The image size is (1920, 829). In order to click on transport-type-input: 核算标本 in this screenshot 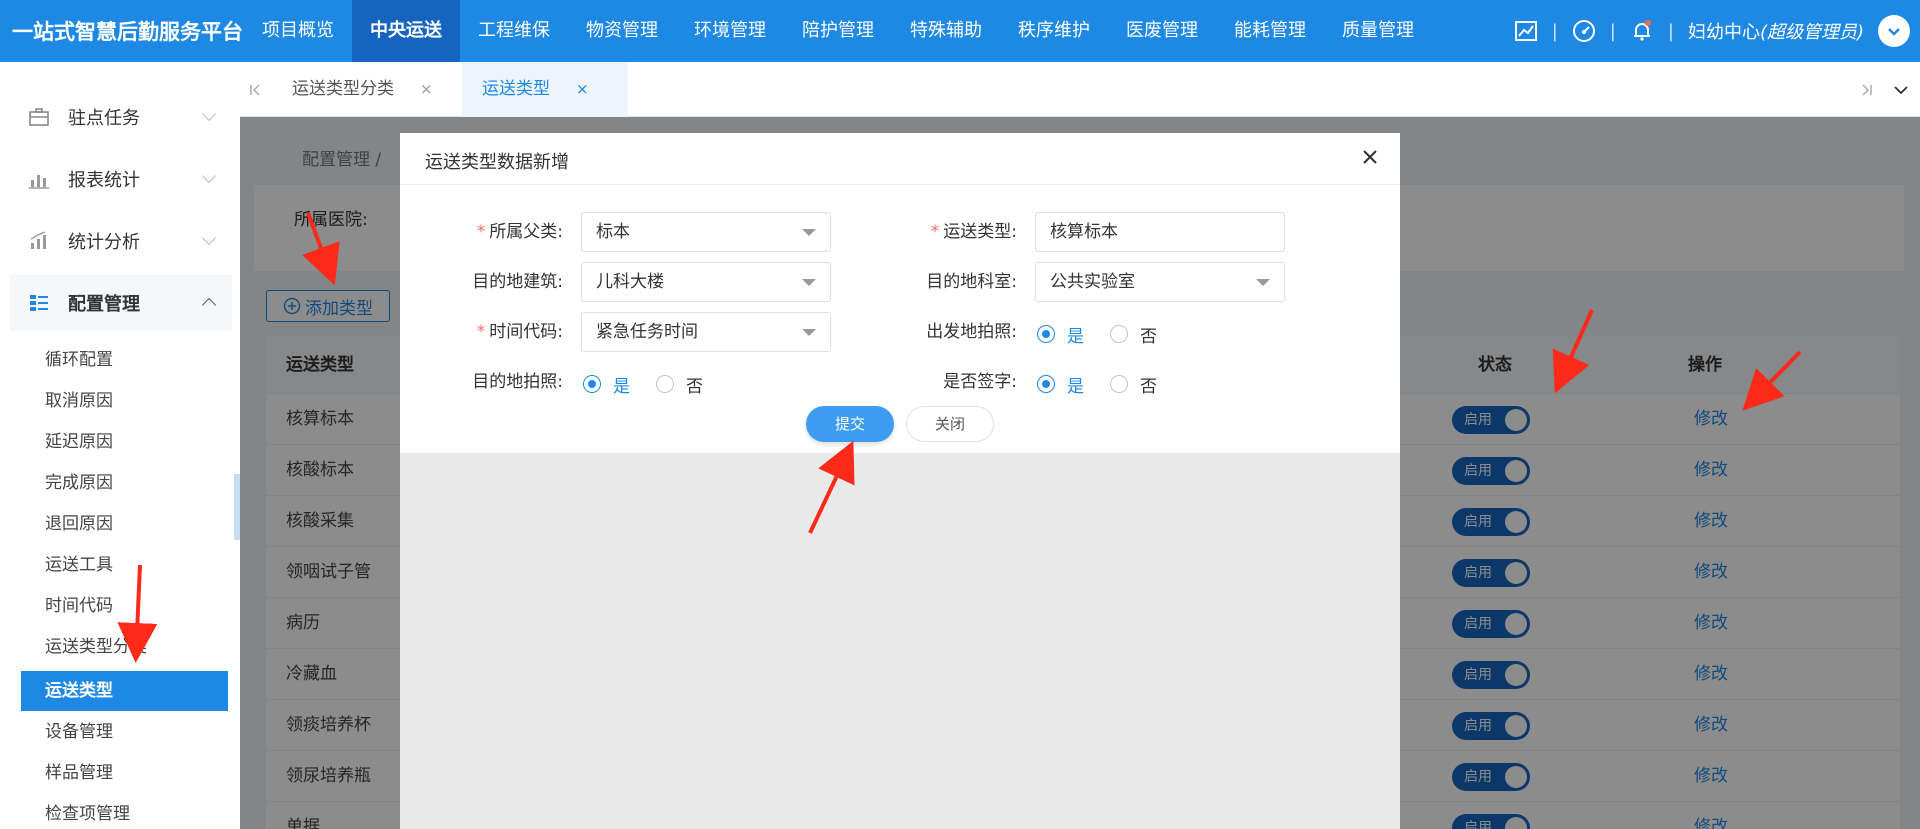, I will do `click(1160, 232)`.